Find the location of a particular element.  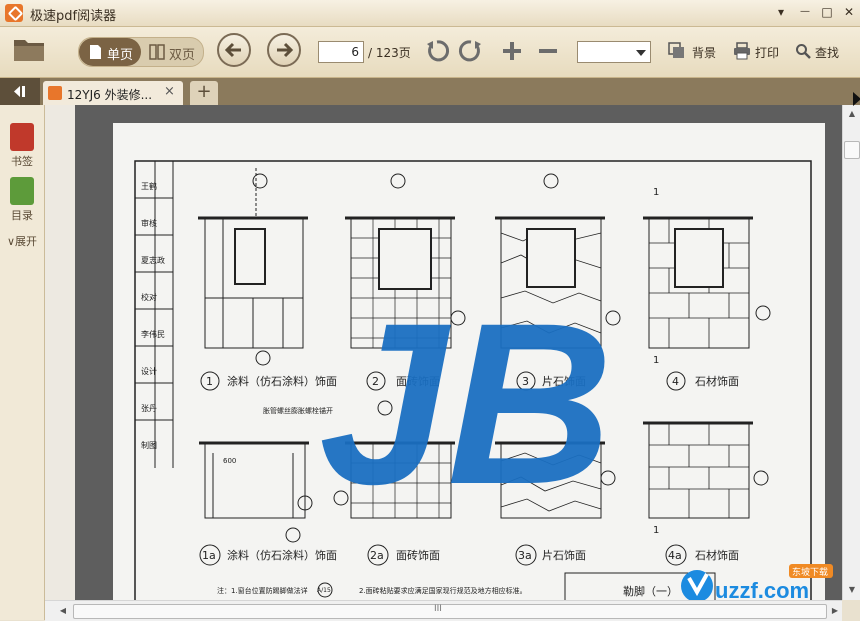

single-page-button: 单页 is located at coordinates (110, 52).